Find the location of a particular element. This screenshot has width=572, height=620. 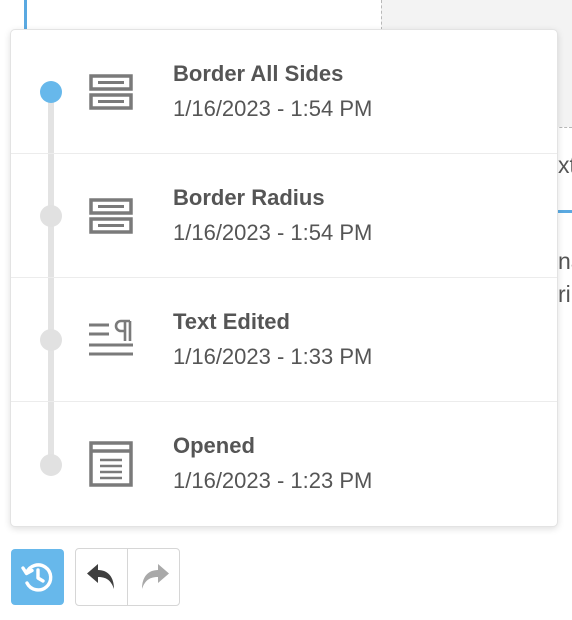

history-button is located at coordinates (37, 577).